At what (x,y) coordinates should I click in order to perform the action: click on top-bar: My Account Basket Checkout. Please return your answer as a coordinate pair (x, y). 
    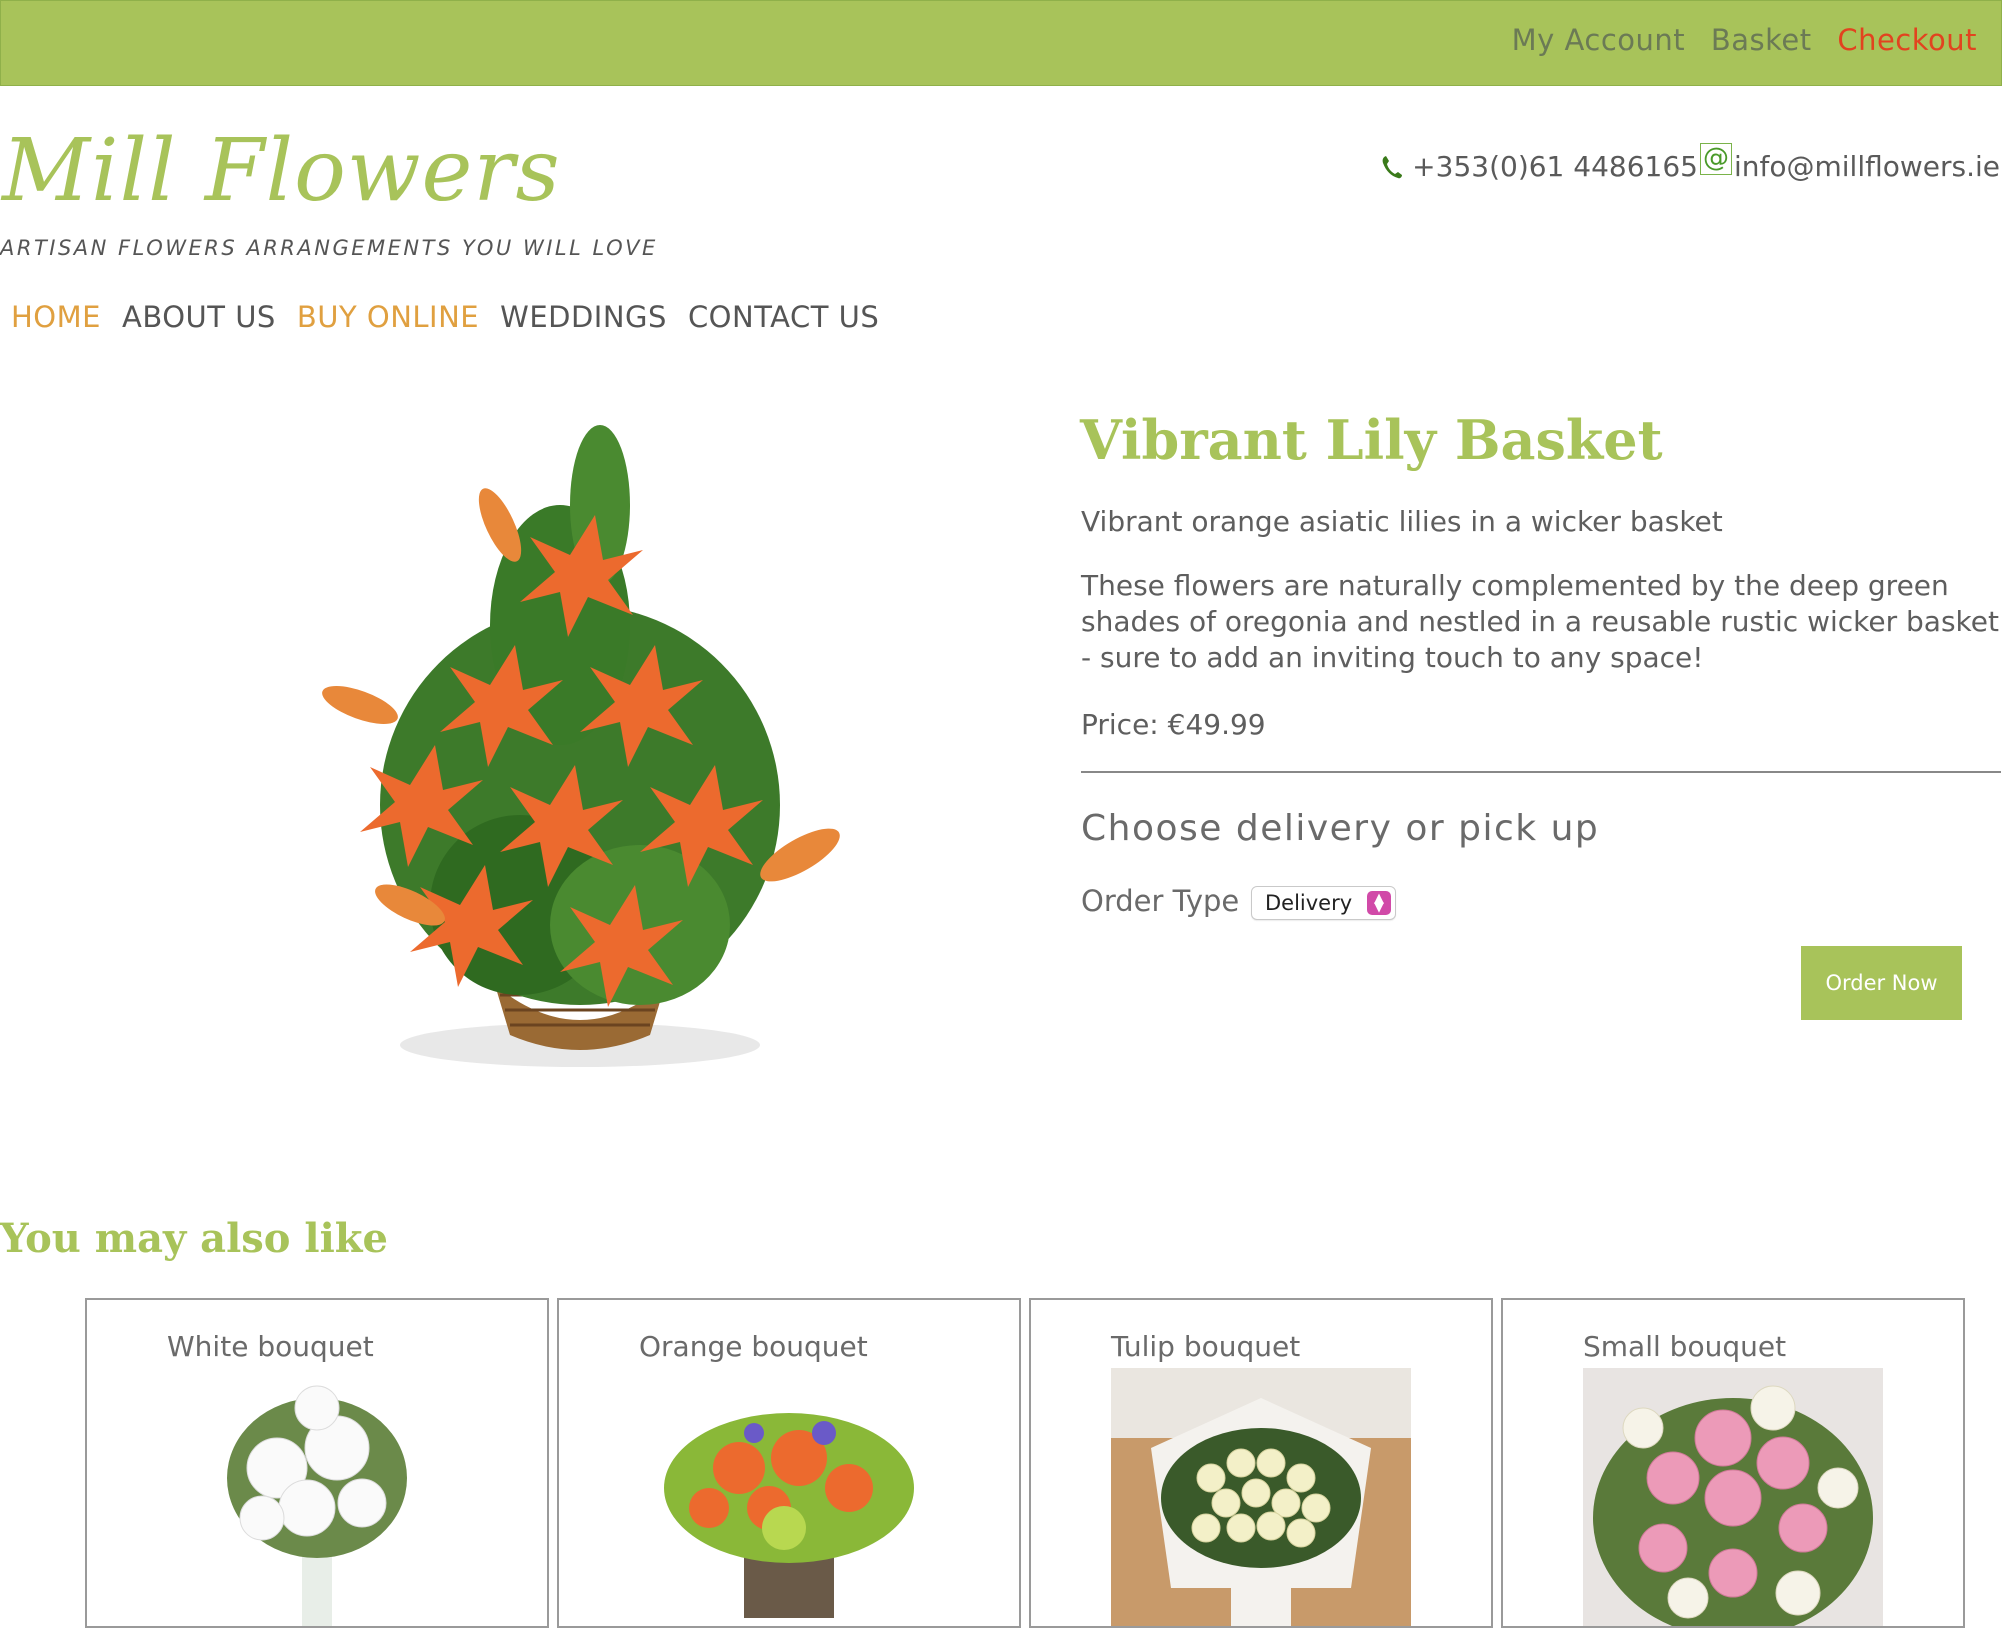
    Looking at the image, I should click on (1001, 43).